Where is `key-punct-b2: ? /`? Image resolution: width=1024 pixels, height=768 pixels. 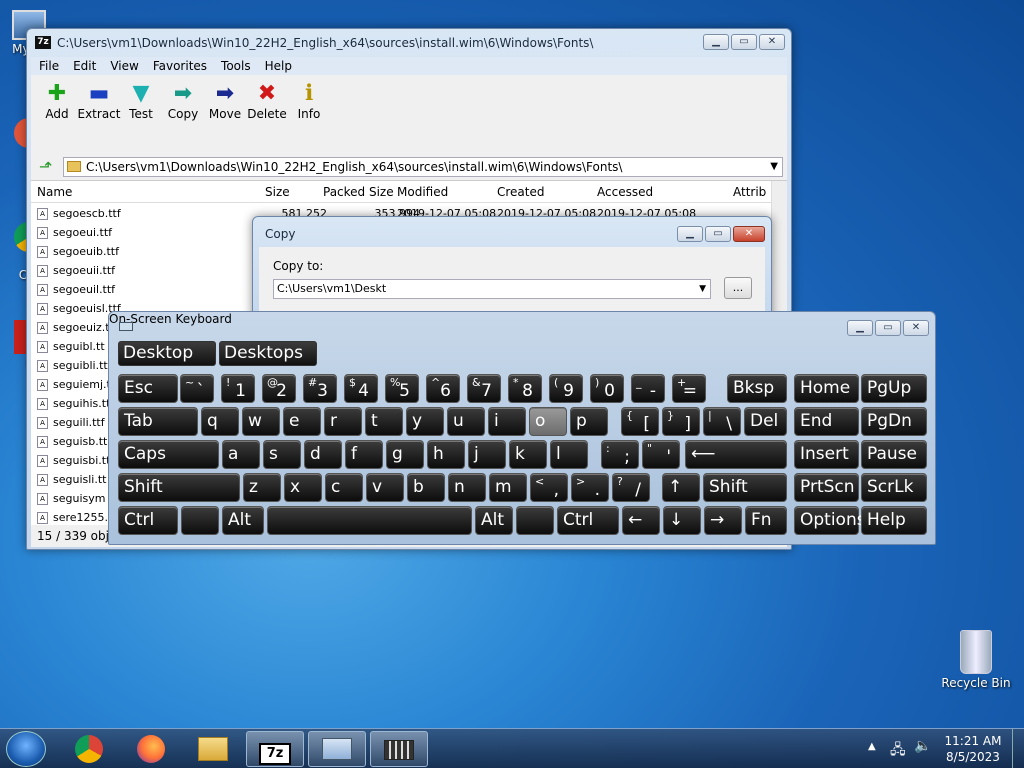
key-punct-b2: ? / is located at coordinates (631, 487).